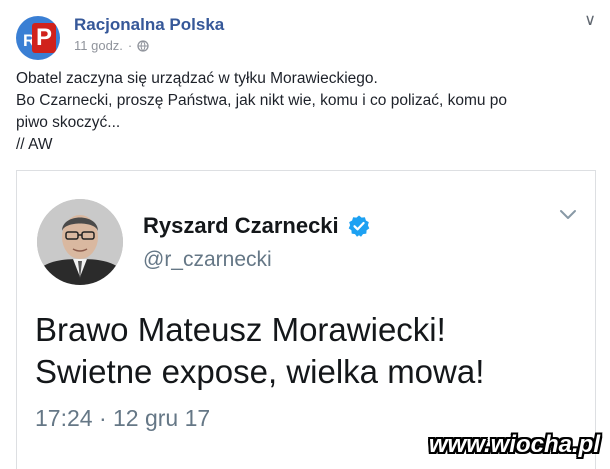  I want to click on watermark-logo: www.wiocha.pl, so click(514, 444).